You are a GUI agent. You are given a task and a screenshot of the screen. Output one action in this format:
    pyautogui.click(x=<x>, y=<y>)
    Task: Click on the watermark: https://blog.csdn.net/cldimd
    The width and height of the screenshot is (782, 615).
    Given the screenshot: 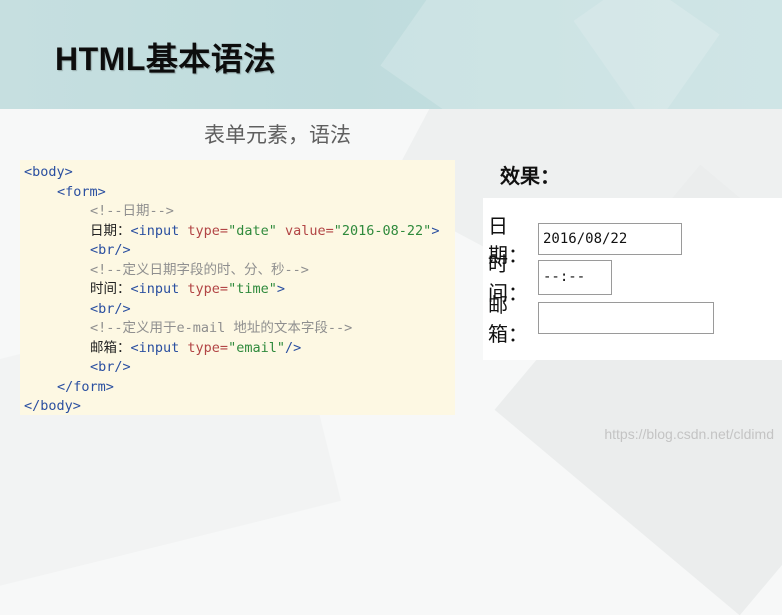 What is the action you would take?
    pyautogui.click(x=689, y=434)
    